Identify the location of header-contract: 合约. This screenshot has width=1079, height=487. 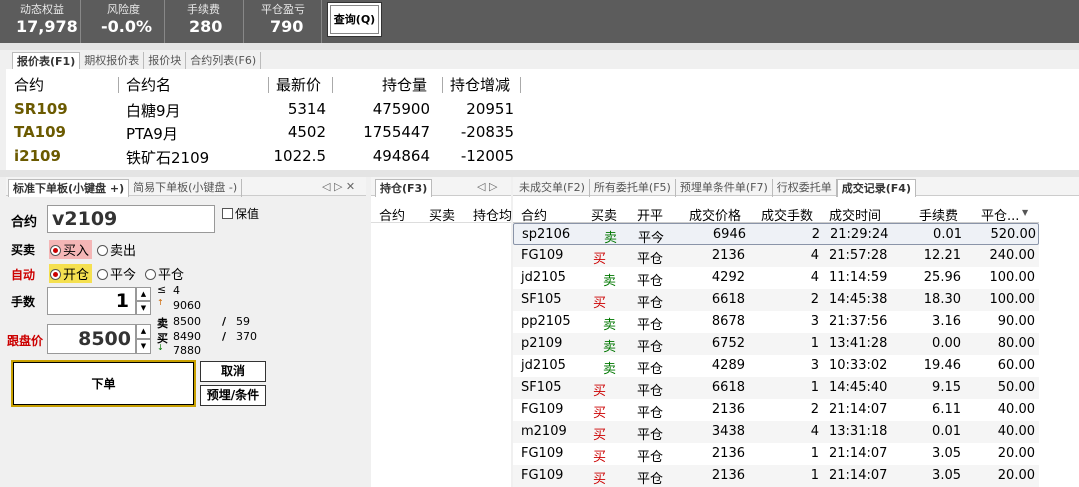
(29, 84).